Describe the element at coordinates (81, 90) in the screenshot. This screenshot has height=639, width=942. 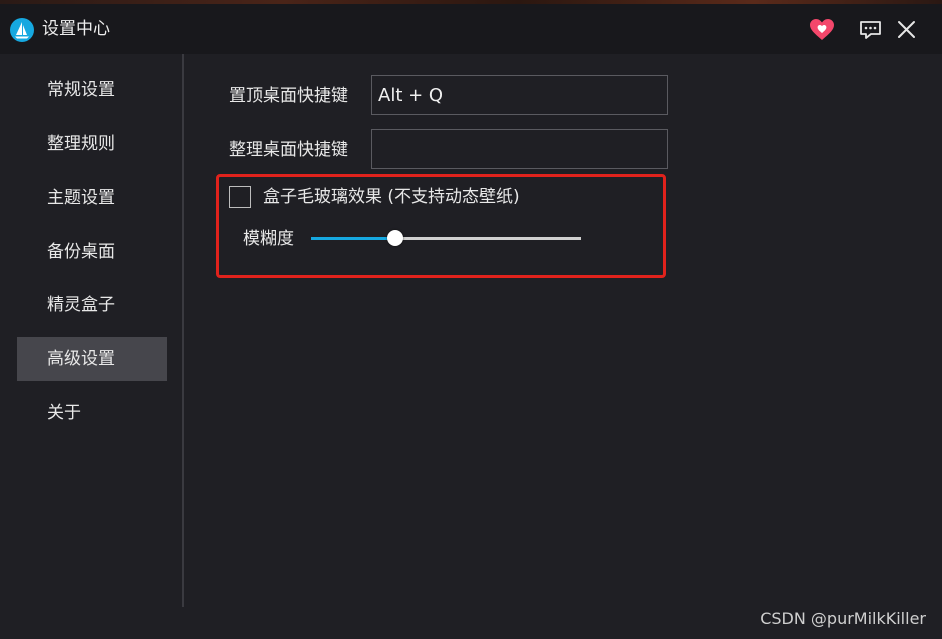
I see `sidebar-item-label: 常规设置` at that location.